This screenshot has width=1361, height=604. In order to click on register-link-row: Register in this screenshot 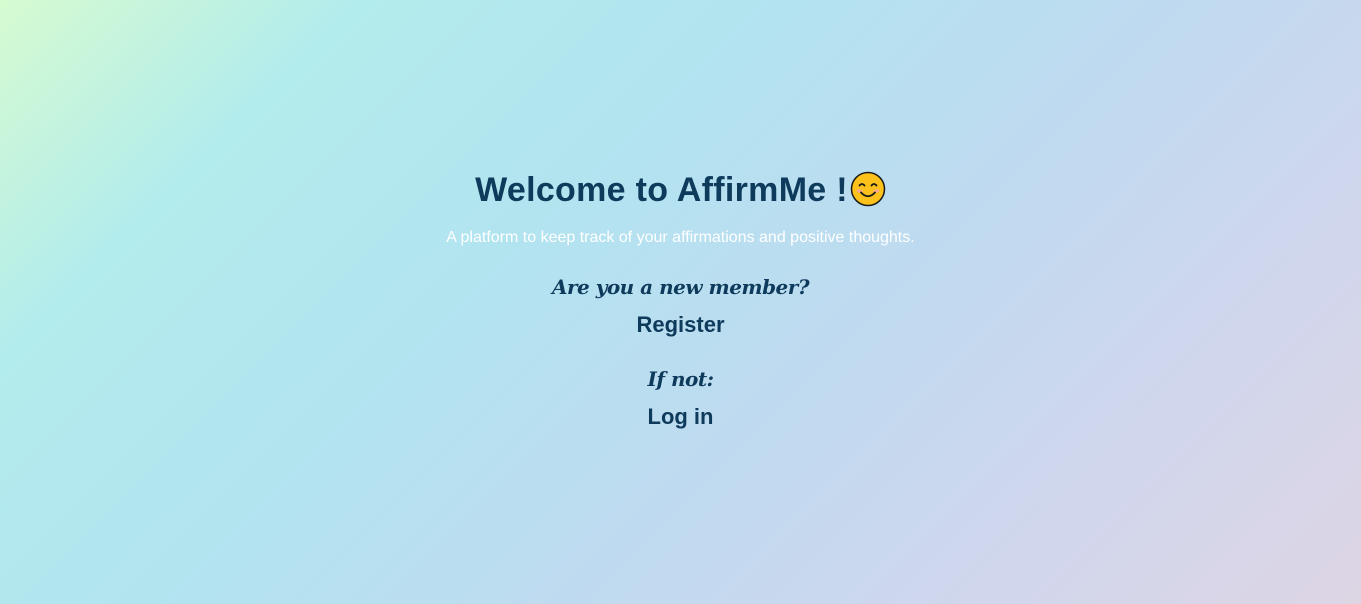, I will do `click(680, 325)`.